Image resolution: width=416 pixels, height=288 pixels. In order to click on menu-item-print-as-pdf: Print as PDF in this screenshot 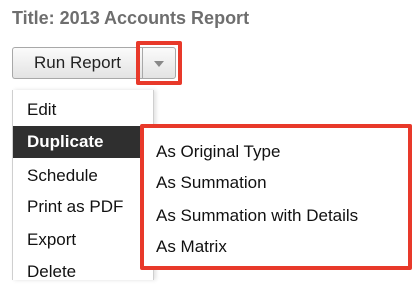, I will do `click(83, 207)`.